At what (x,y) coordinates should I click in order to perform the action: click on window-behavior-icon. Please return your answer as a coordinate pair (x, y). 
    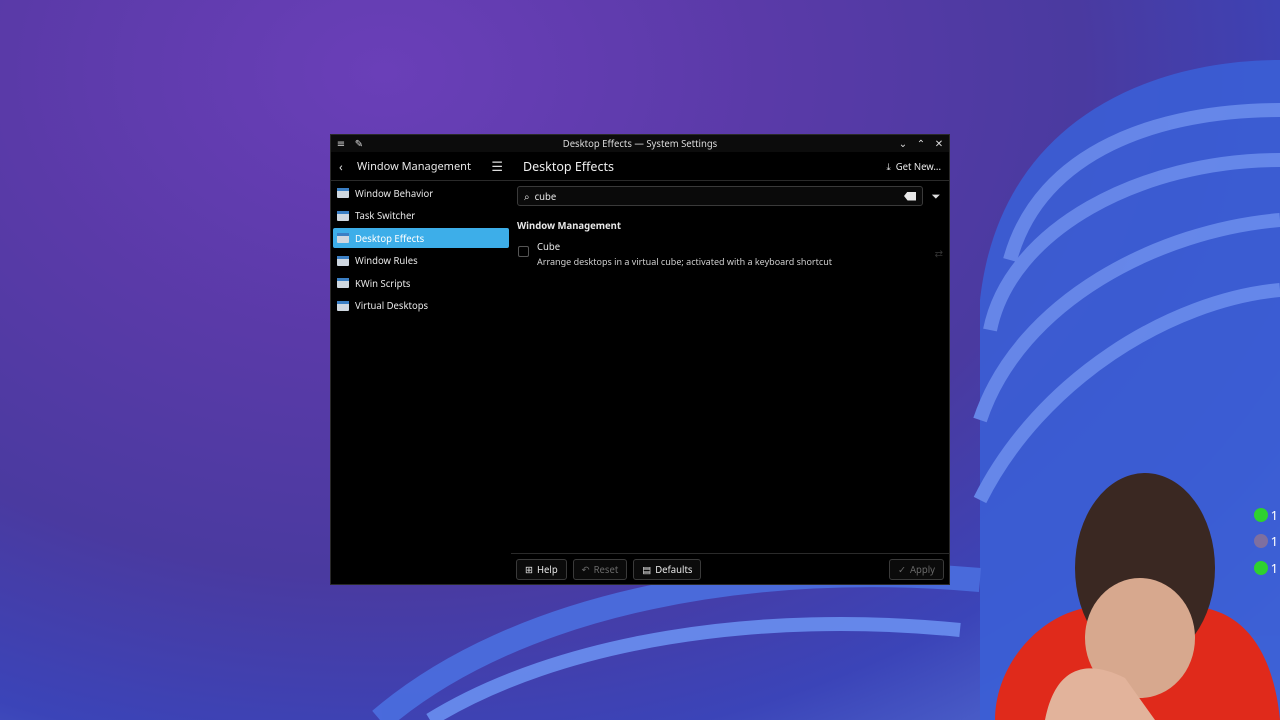
    Looking at the image, I should click on (343, 193).